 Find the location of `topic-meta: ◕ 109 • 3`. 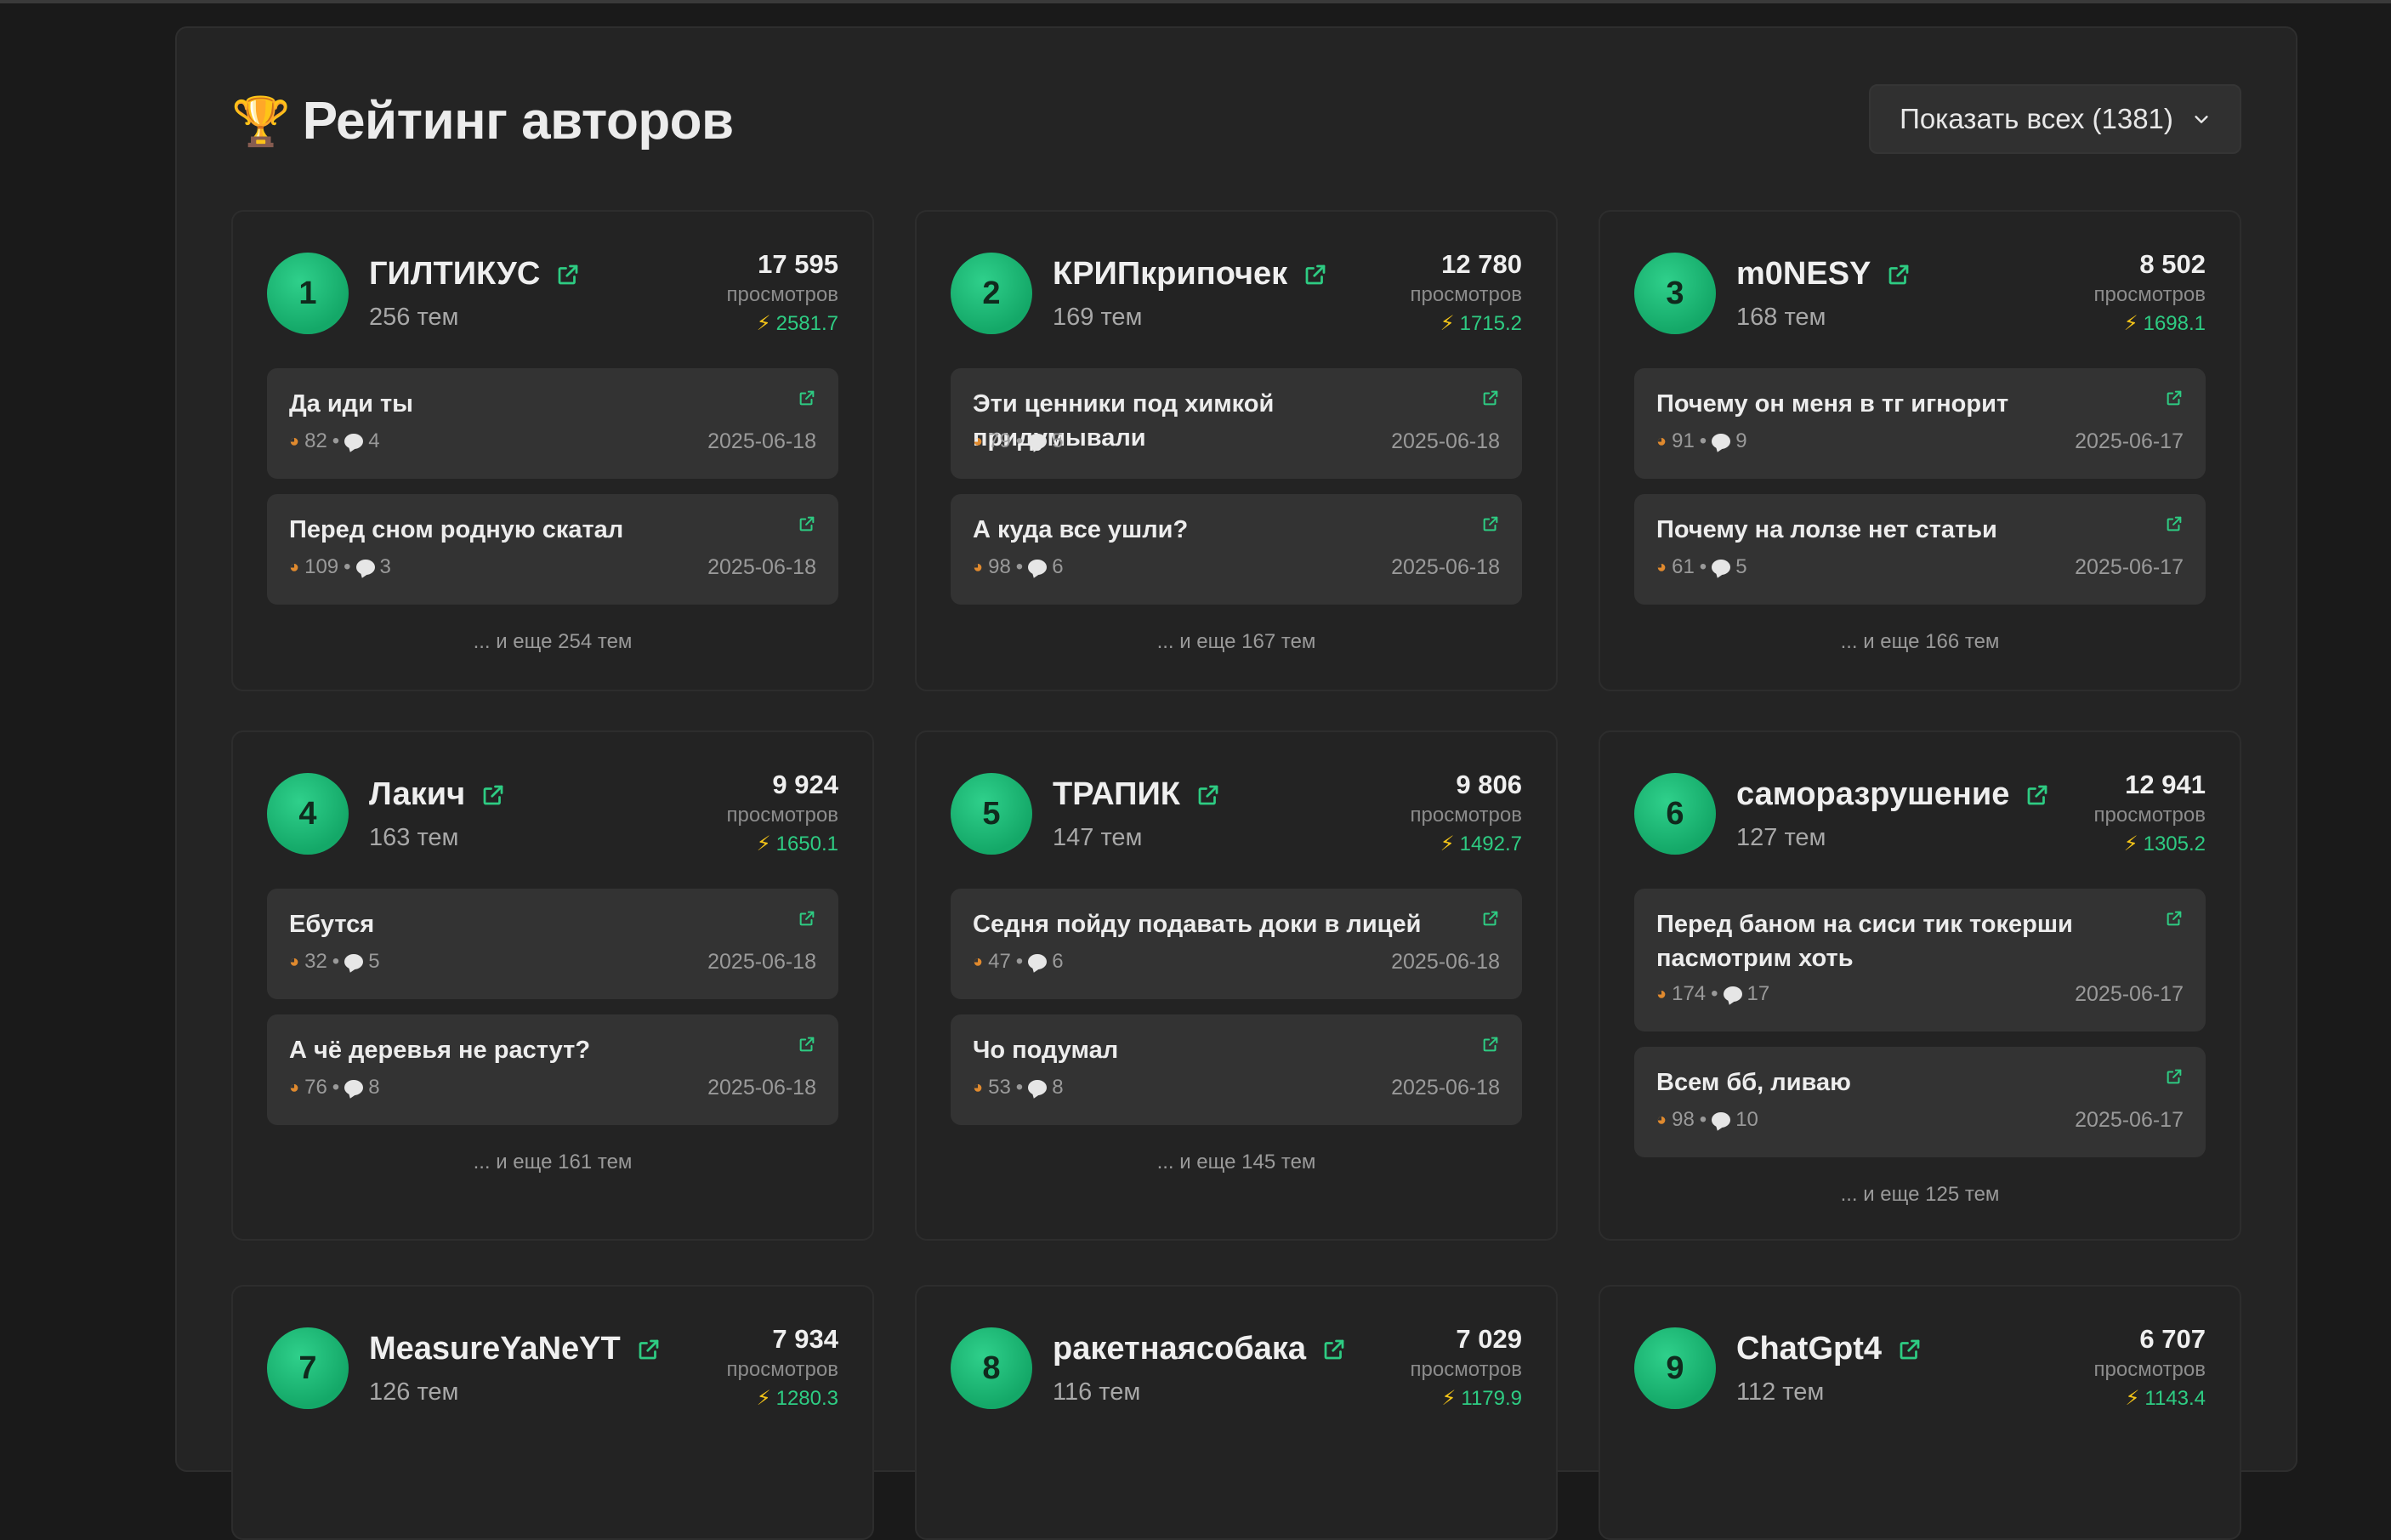

topic-meta: ◕ 109 • 3 is located at coordinates (340, 567).